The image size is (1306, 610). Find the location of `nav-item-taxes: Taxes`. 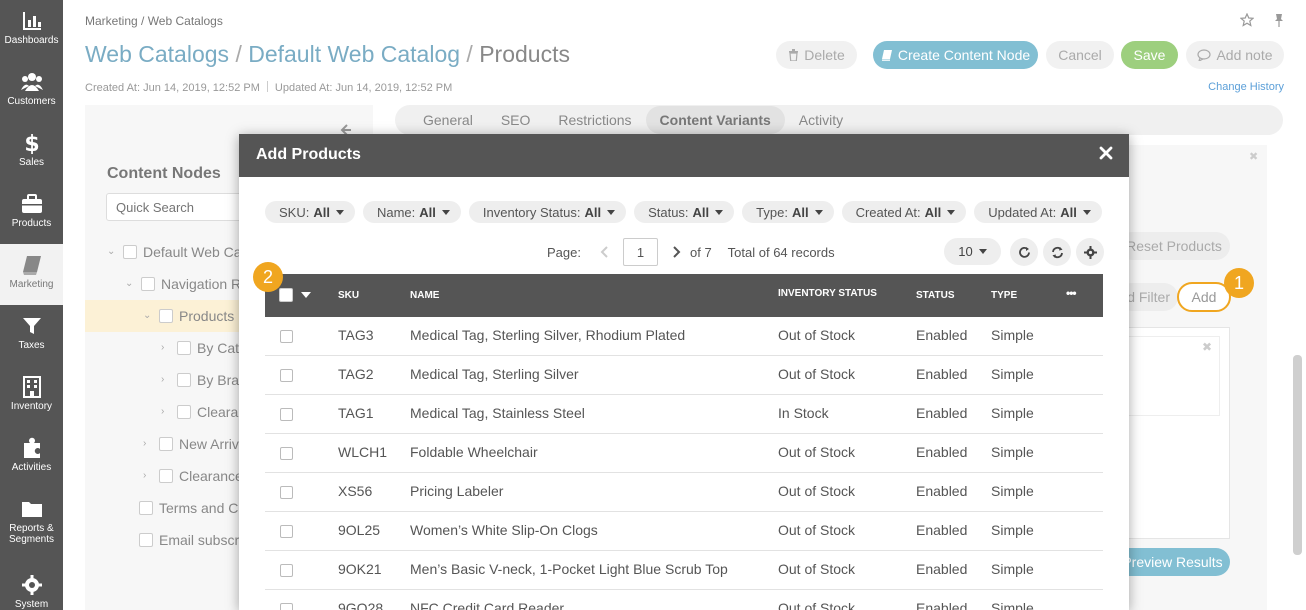

nav-item-taxes: Taxes is located at coordinates (31, 335).